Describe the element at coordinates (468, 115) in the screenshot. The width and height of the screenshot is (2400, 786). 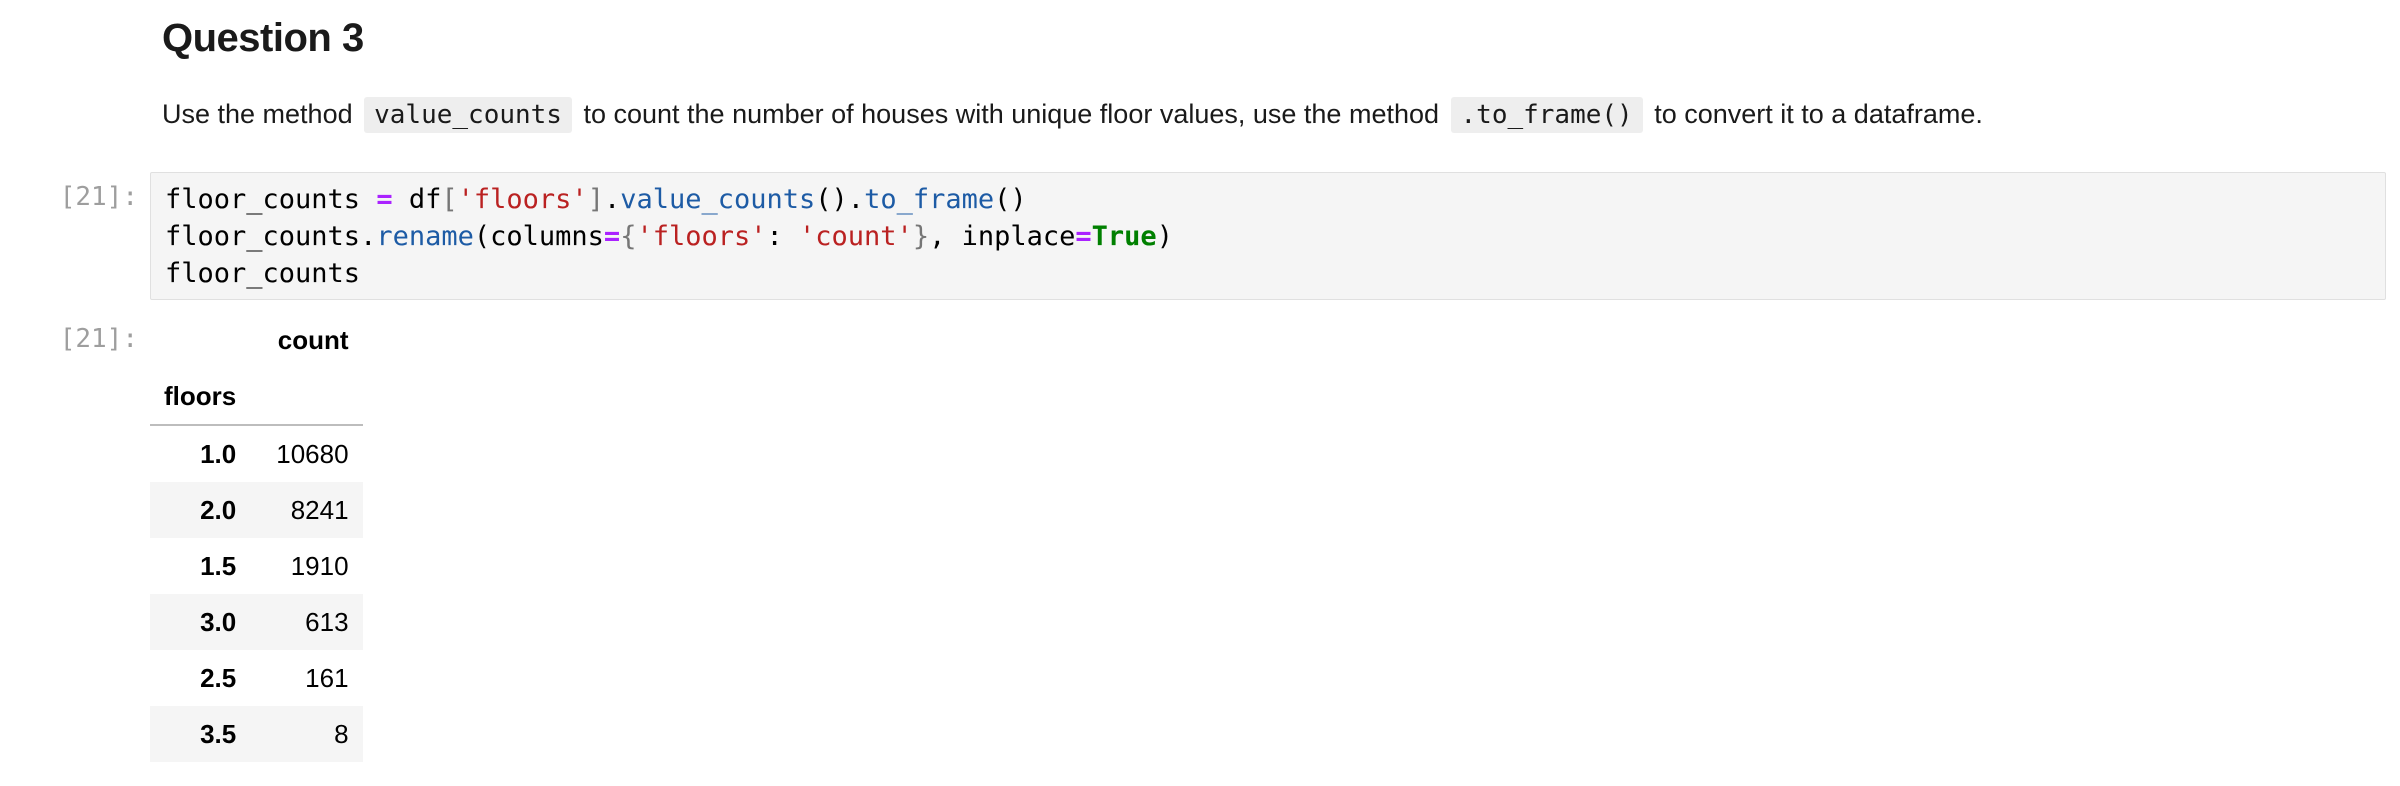
I see `inline-code-value-counts: value_counts` at that location.